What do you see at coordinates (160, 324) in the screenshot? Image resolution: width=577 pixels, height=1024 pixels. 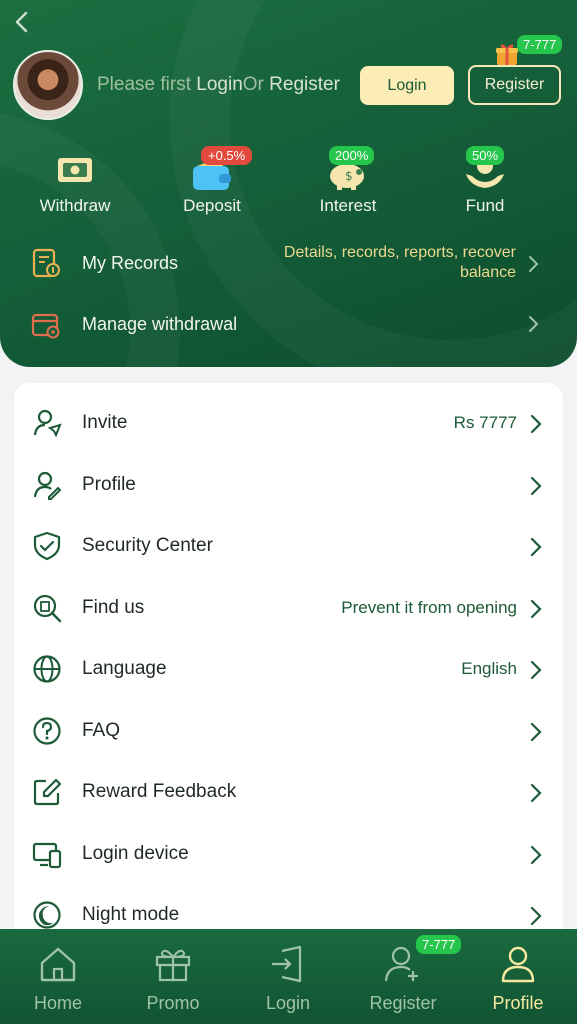 I see `manage-withdrawal-label: Manage withdrawal` at bounding box center [160, 324].